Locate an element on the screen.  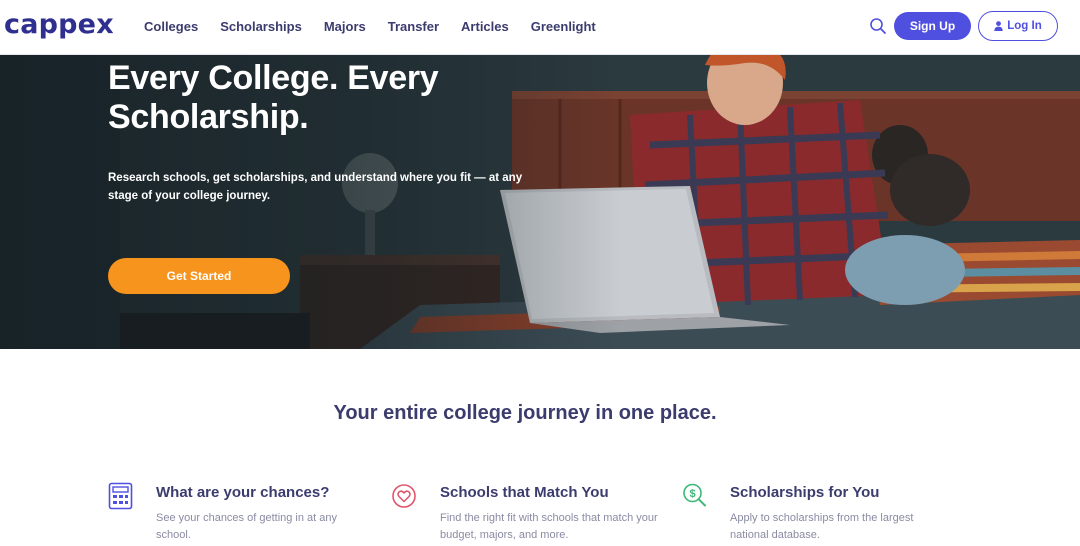
user-icon is located at coordinates (998, 26).